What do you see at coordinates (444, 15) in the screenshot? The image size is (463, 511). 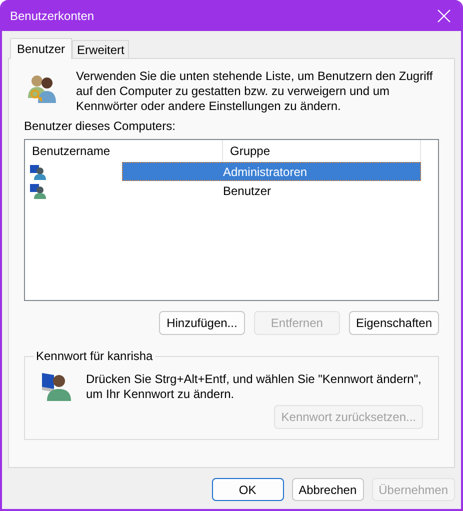 I see `close-icon` at bounding box center [444, 15].